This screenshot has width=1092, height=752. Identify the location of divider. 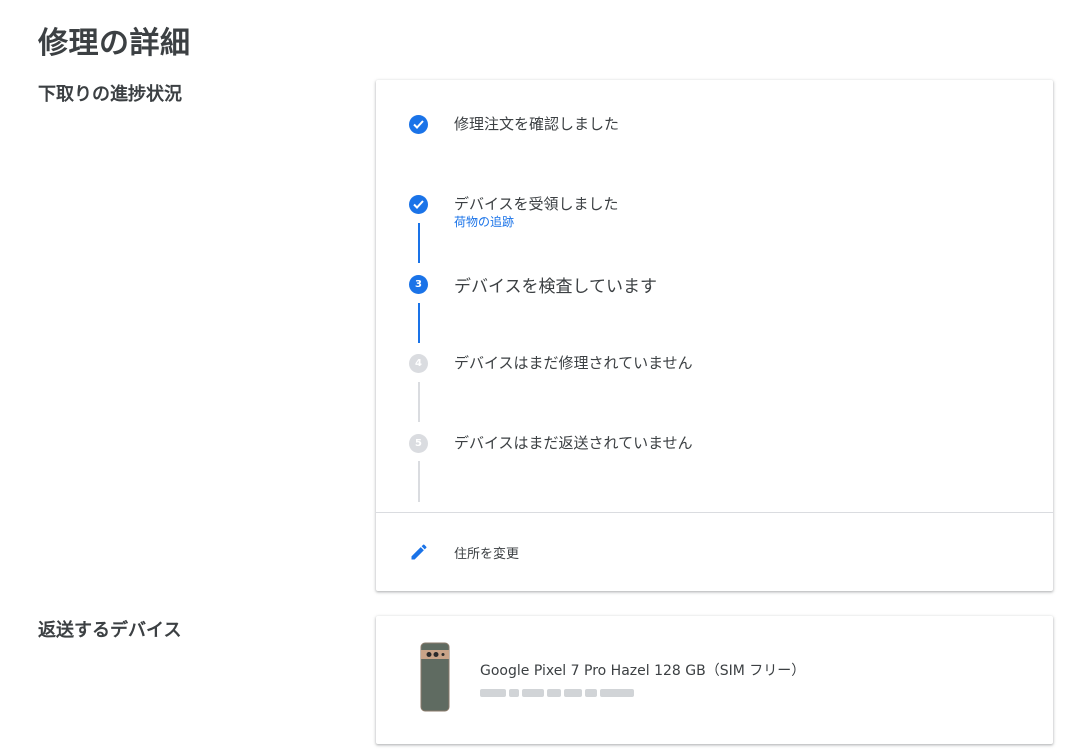
(714, 512).